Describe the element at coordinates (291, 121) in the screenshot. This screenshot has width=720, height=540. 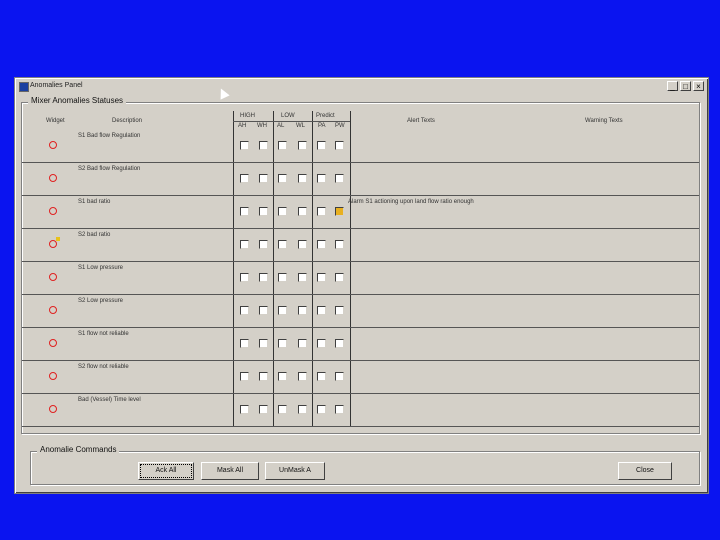
I see `header-underline` at that location.